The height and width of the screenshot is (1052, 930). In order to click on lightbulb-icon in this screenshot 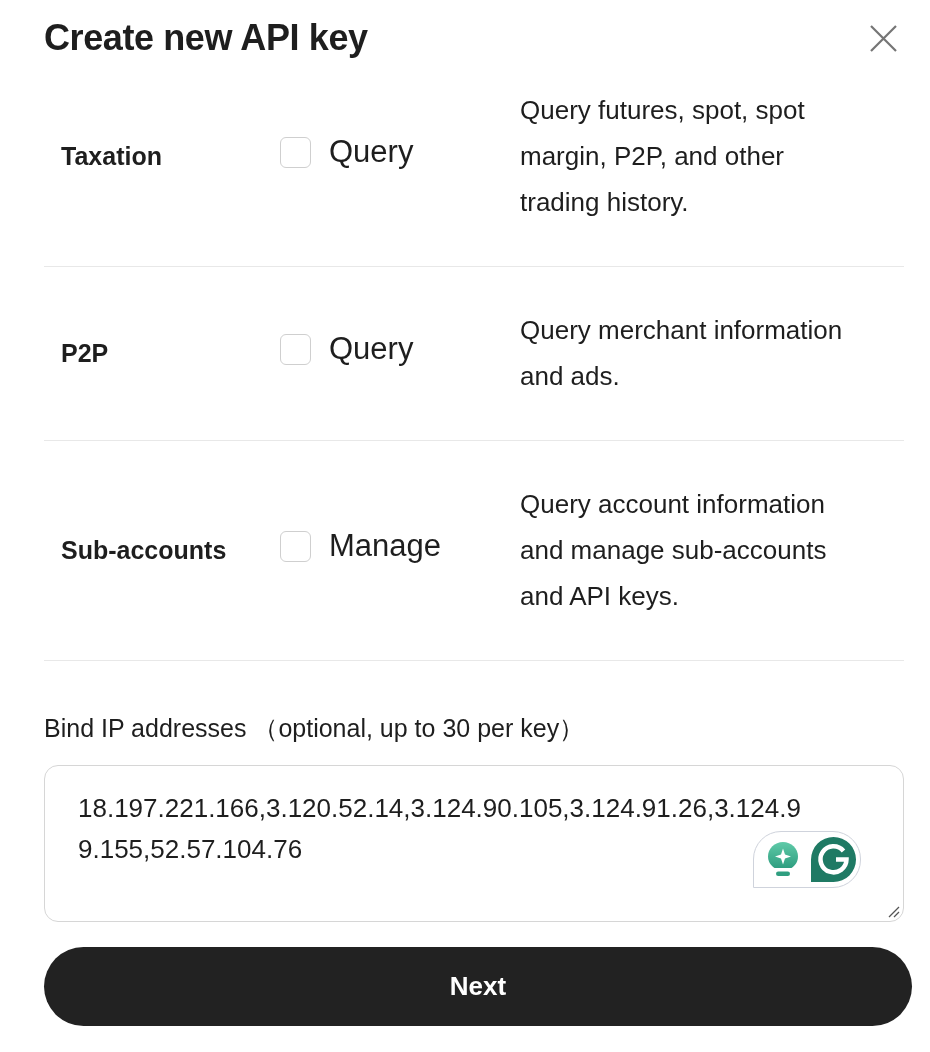, I will do `click(783, 859)`.